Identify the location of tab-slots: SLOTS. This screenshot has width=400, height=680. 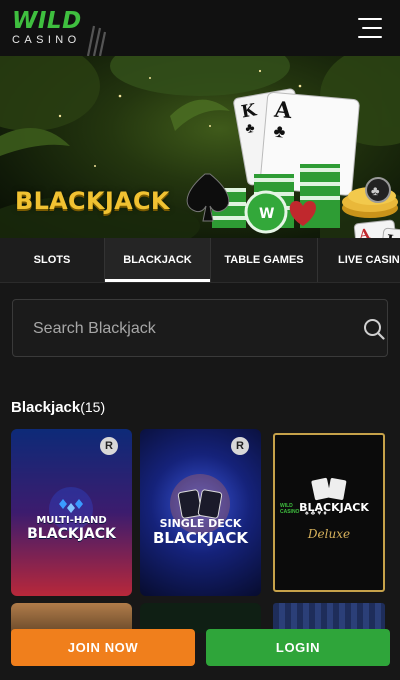
(52, 260).